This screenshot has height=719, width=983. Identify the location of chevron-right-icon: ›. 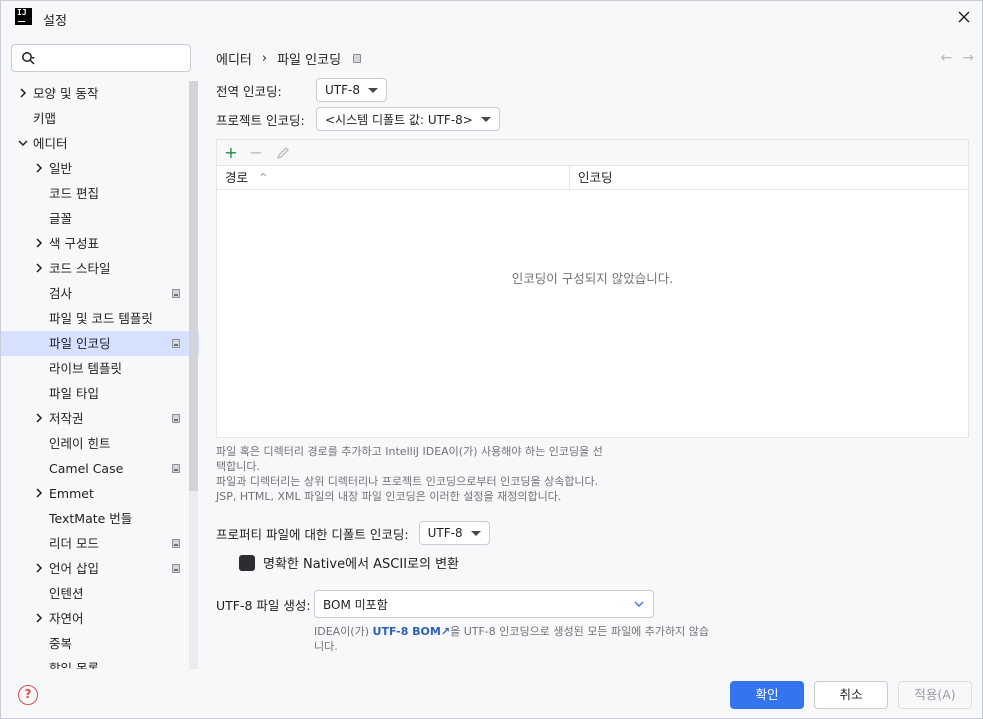
(264, 58).